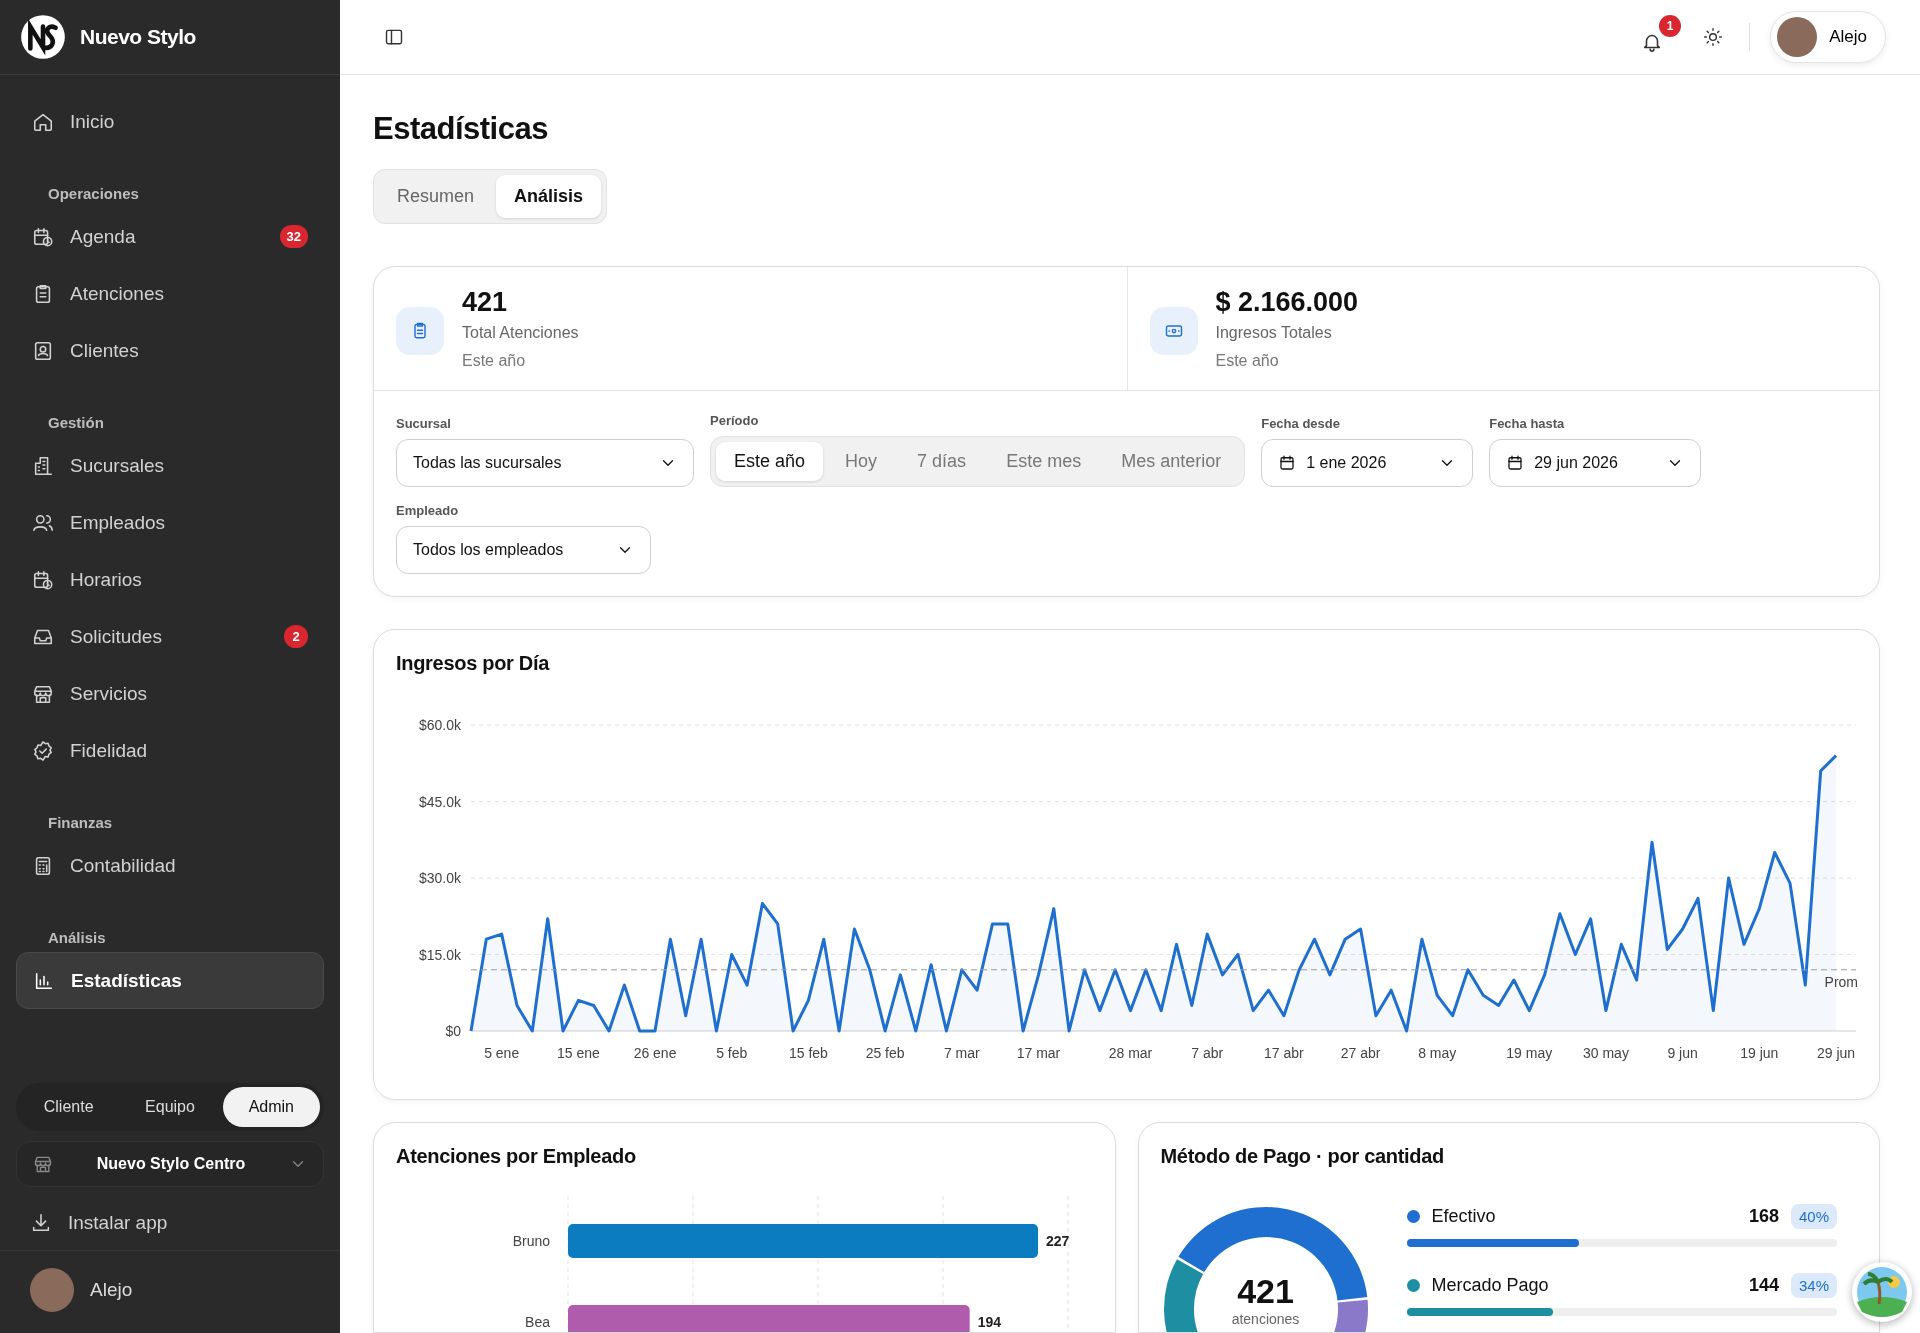  I want to click on role-tab: Cliente, so click(69, 1107).